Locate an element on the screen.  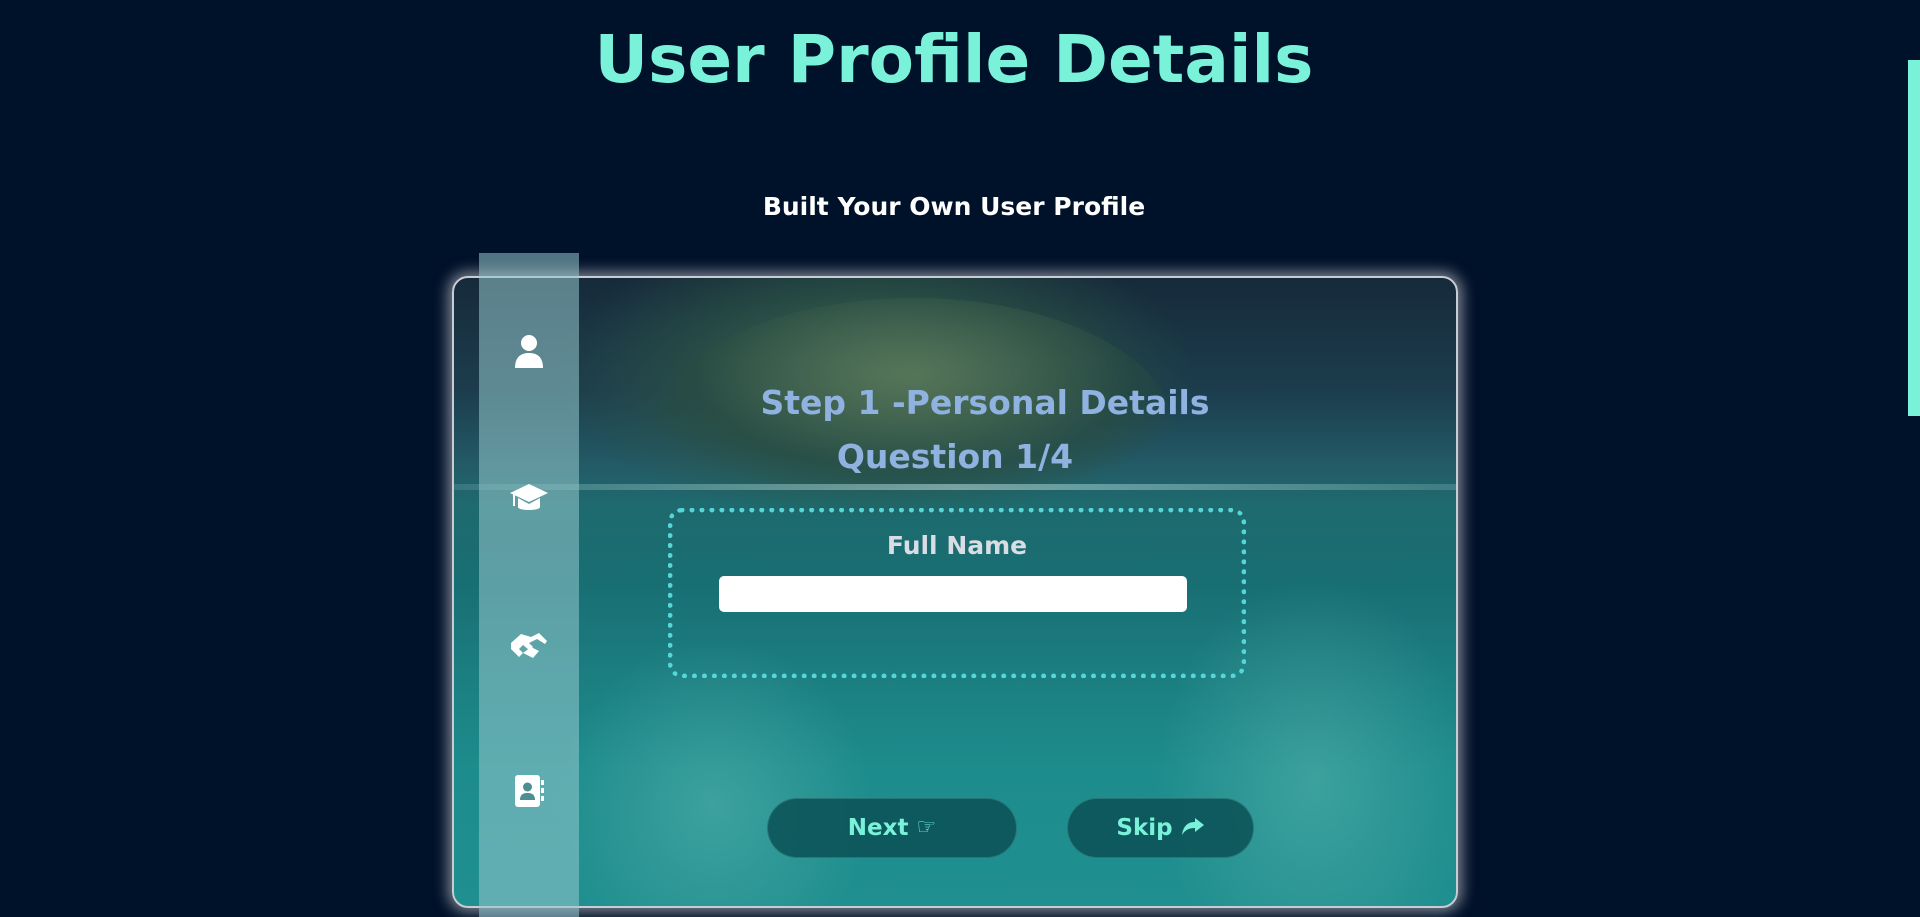
question-field-box: Full Name is located at coordinates (957, 593).